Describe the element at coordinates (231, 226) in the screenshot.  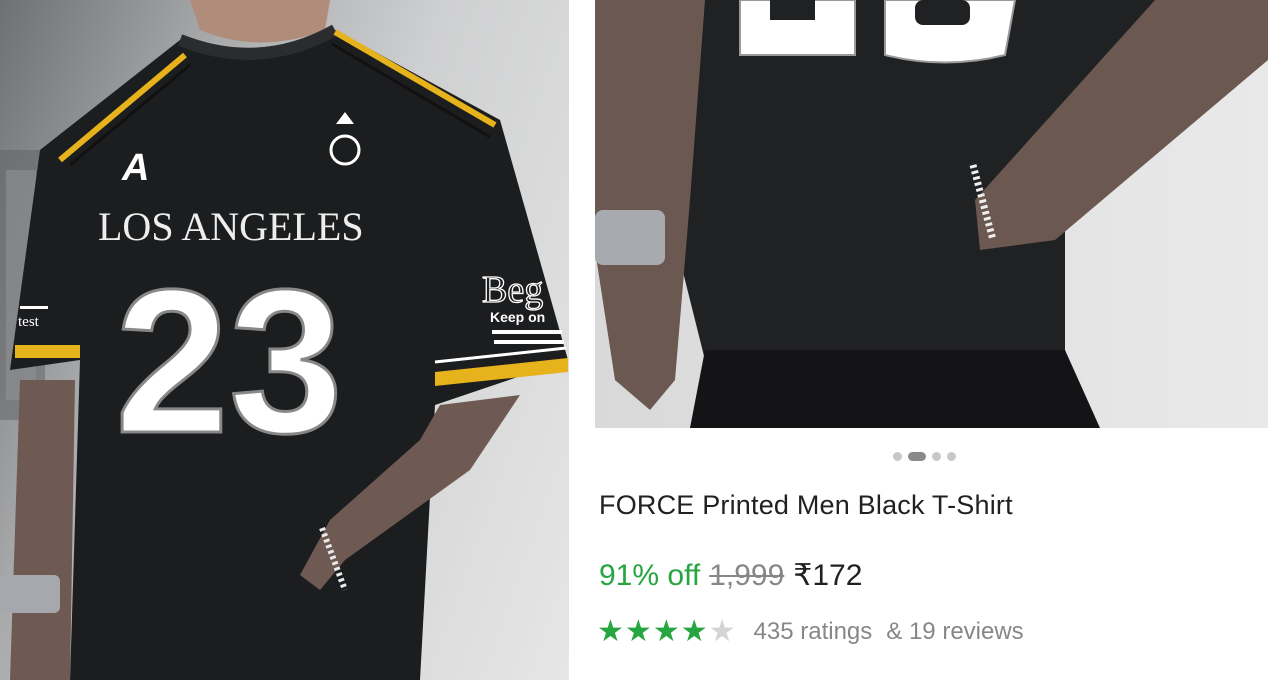
I see `shirt-city-text: LOS ANGELES` at that location.